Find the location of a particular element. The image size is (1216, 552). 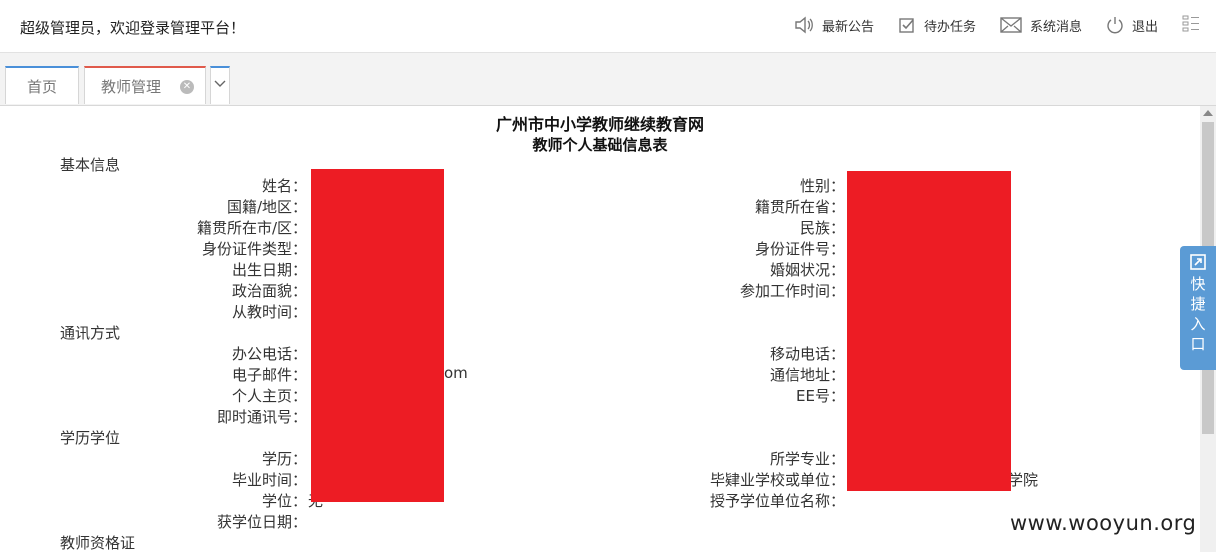

logout-label: 退出 is located at coordinates (1144, 27).